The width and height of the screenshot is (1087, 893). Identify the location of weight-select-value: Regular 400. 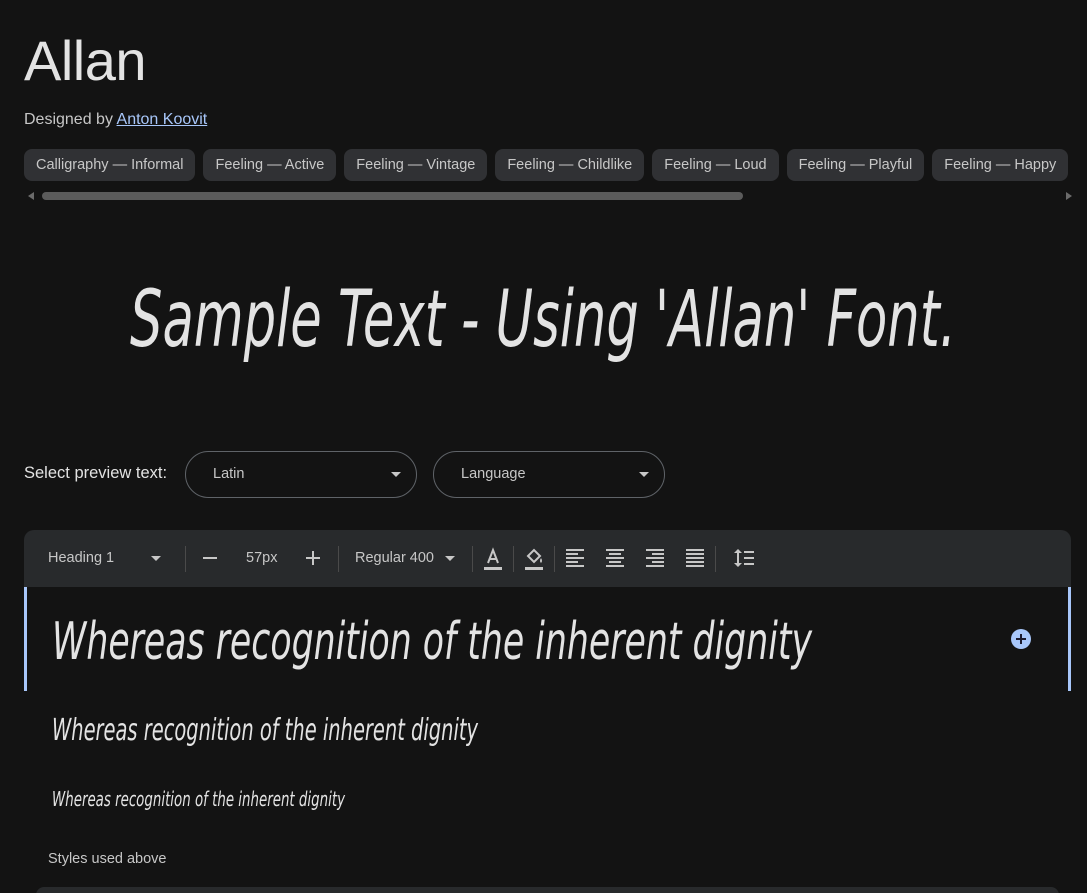
(394, 558).